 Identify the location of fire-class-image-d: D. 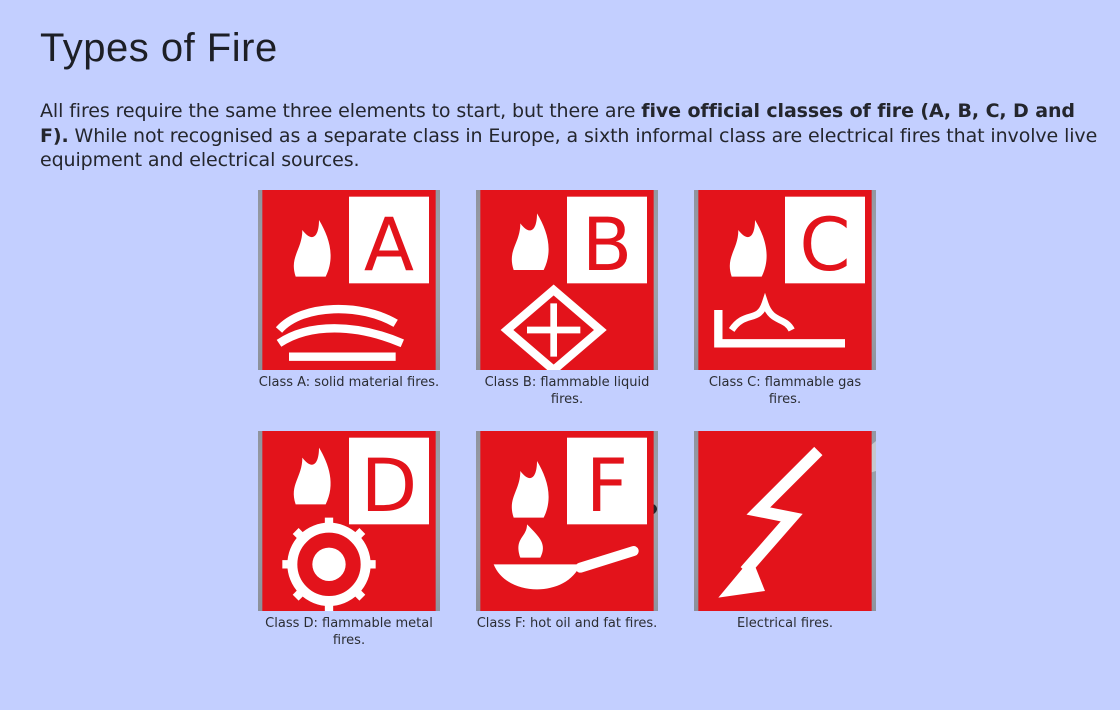
(349, 521).